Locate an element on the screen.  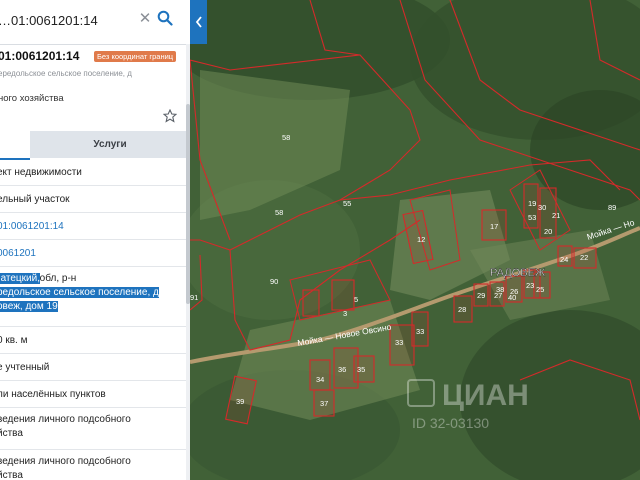
scrollbar-thumb is located at coordinates (188, 204).